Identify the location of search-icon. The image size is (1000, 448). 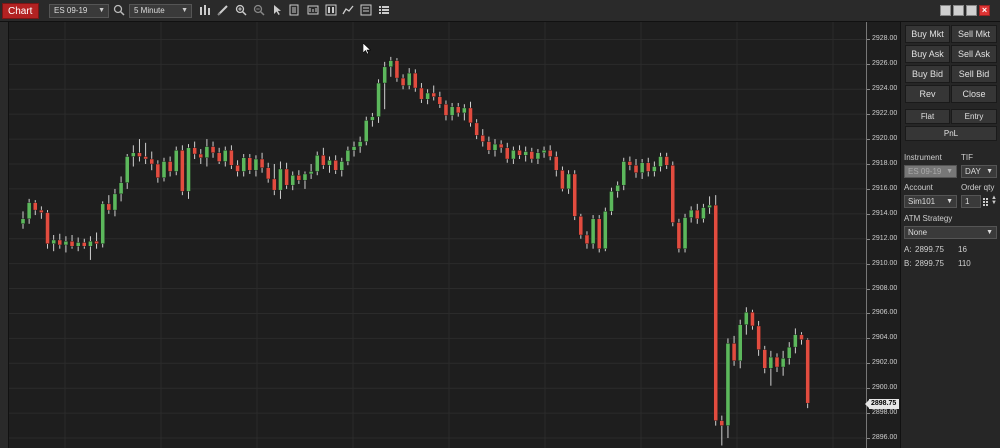
(119, 11).